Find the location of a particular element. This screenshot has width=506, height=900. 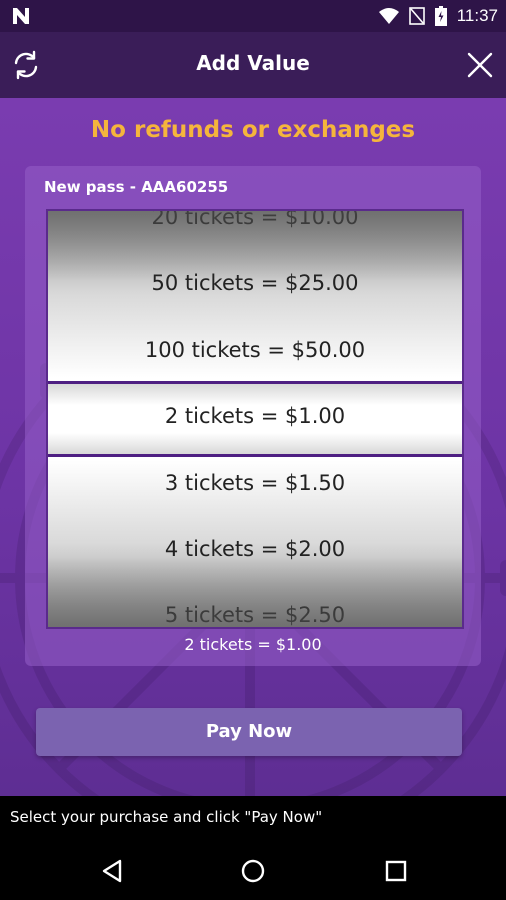

back-icon is located at coordinates (112, 871).